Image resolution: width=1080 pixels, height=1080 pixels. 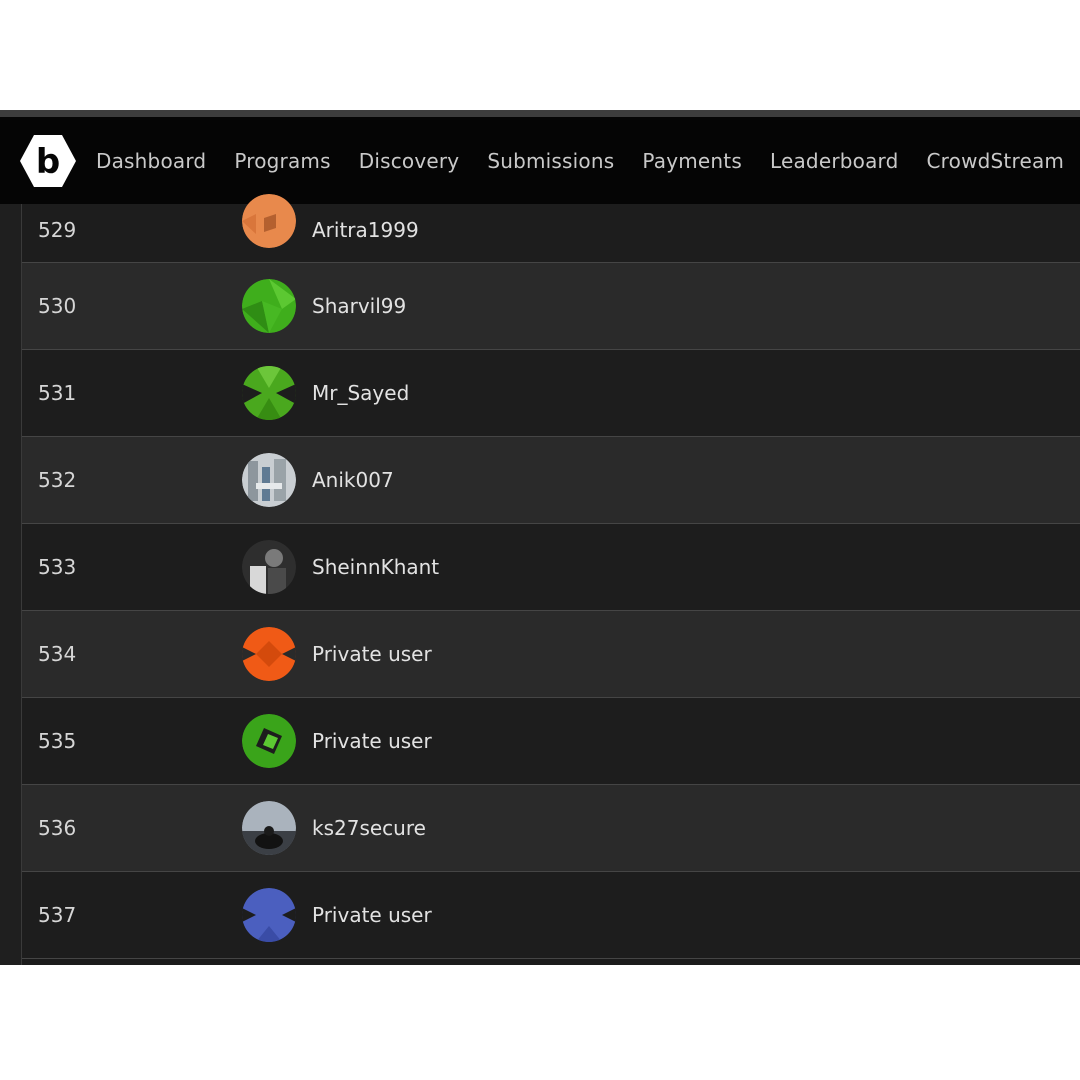 I want to click on table-row: 536 ks27secure, so click(x=551, y=828).